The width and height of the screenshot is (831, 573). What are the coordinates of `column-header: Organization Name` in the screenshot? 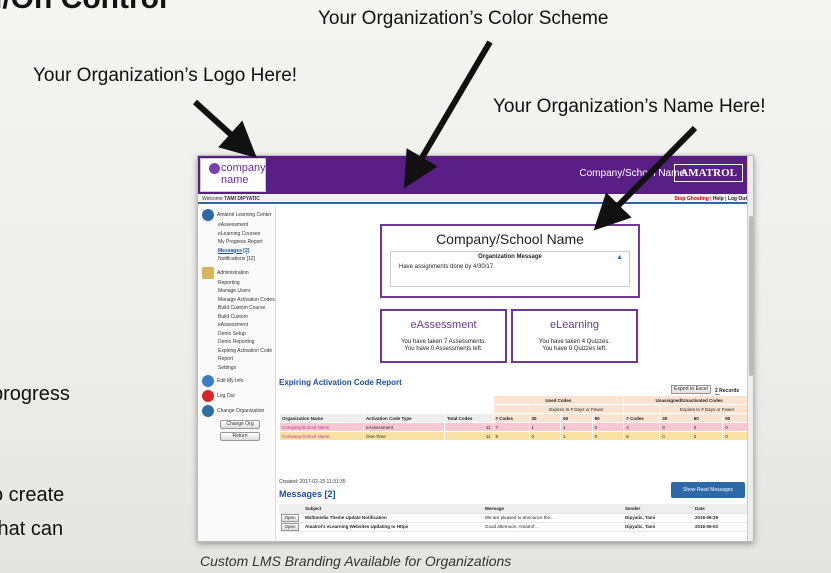 It's located at (321, 418).